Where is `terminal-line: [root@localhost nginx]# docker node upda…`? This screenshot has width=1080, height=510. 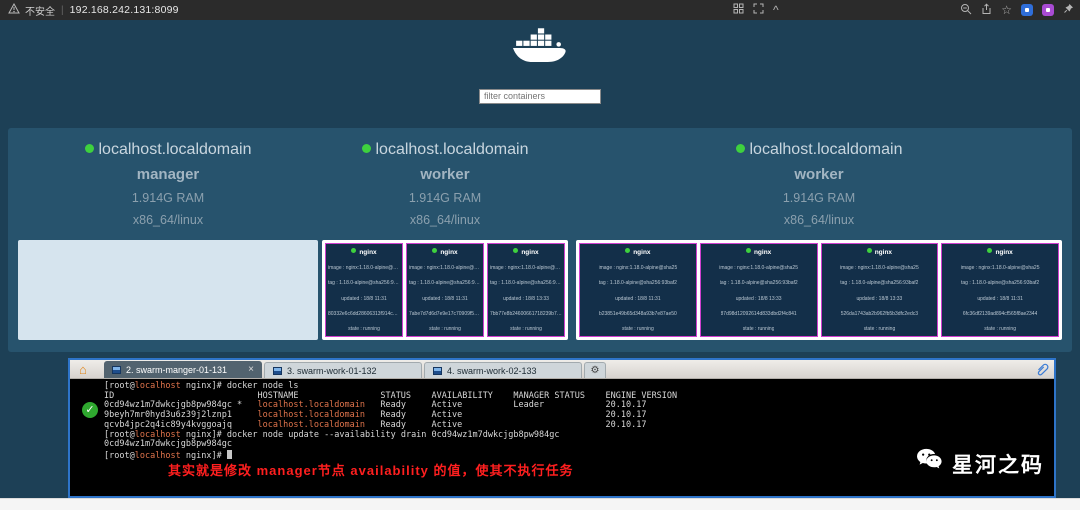 terminal-line: [root@localhost nginx]# docker node upda… is located at coordinates (332, 434).